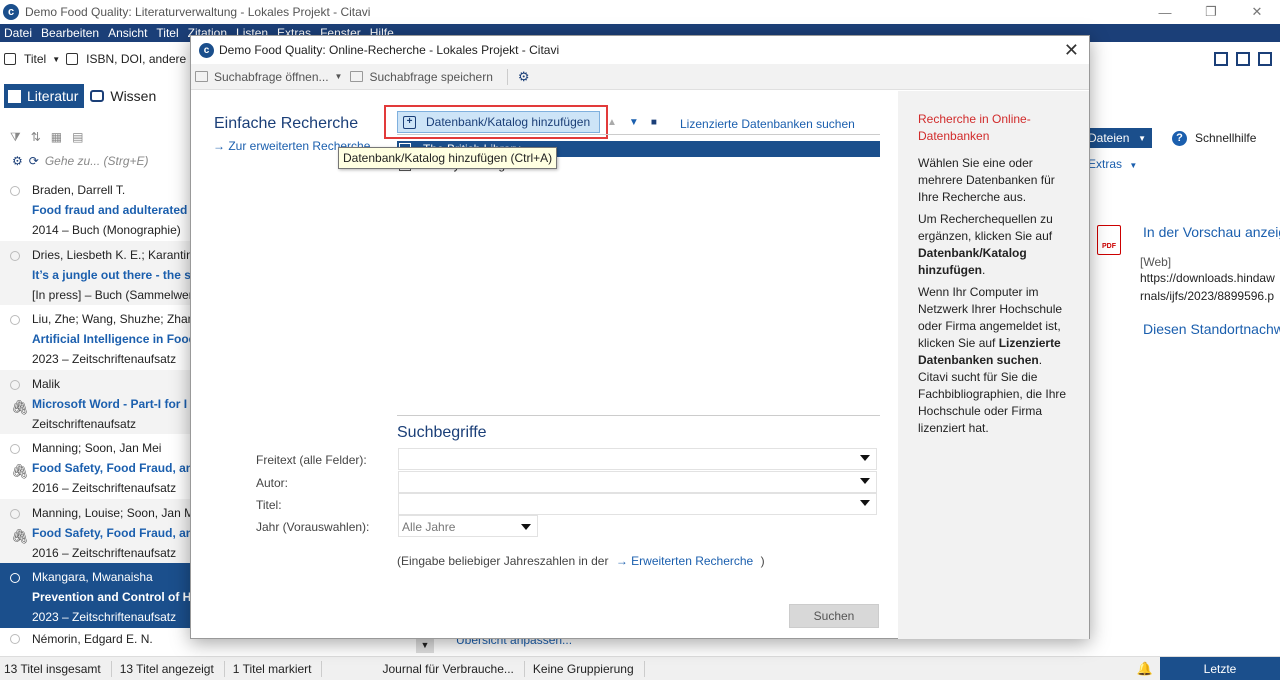  I want to click on paperclip-icon: 🖇, so click(20, 535).